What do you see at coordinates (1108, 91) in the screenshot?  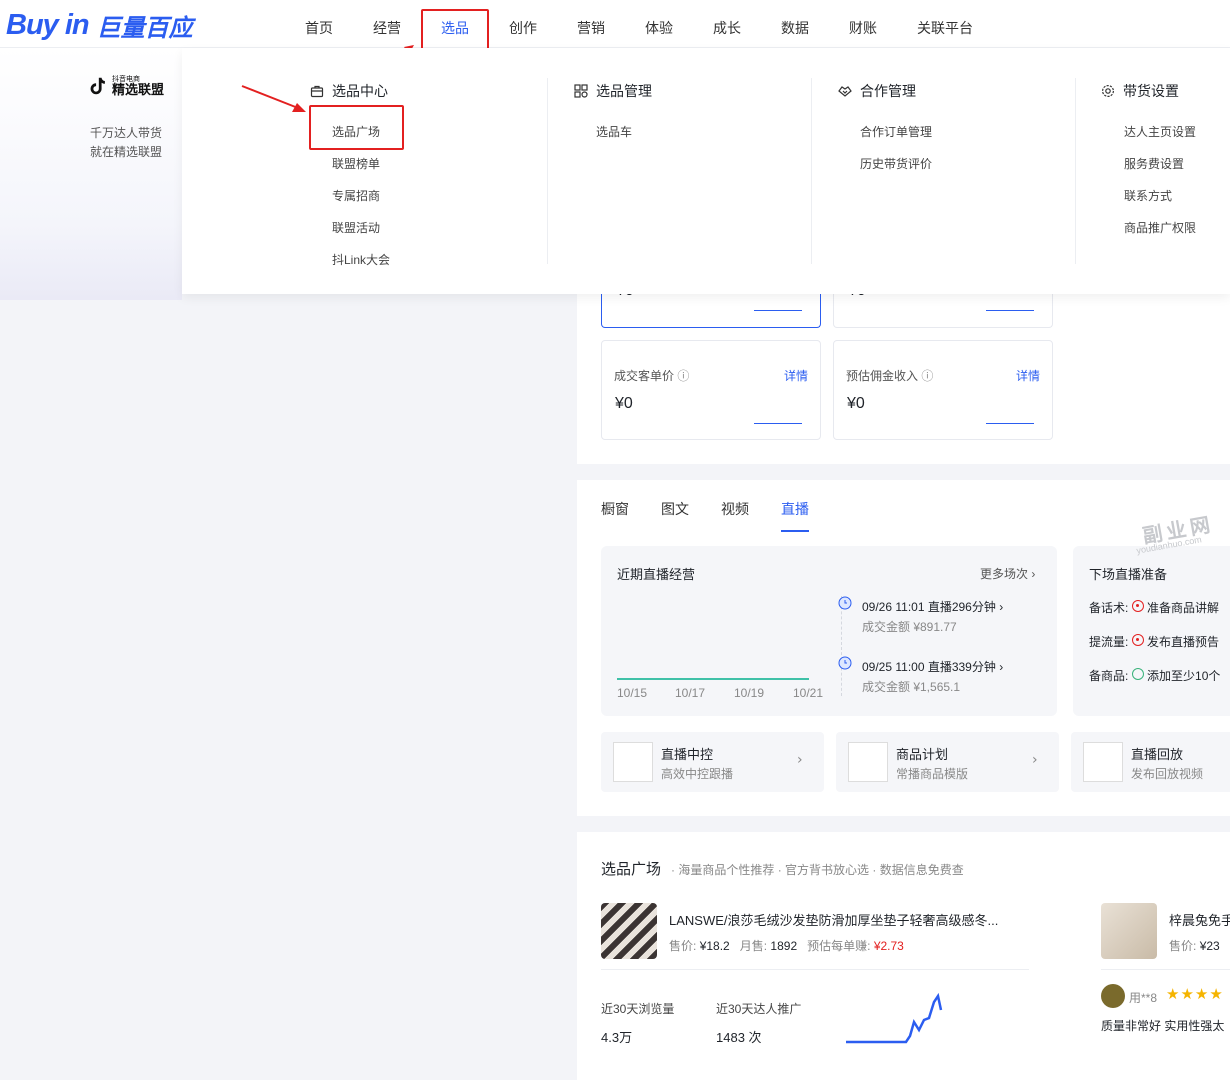 I see `gear-icon` at bounding box center [1108, 91].